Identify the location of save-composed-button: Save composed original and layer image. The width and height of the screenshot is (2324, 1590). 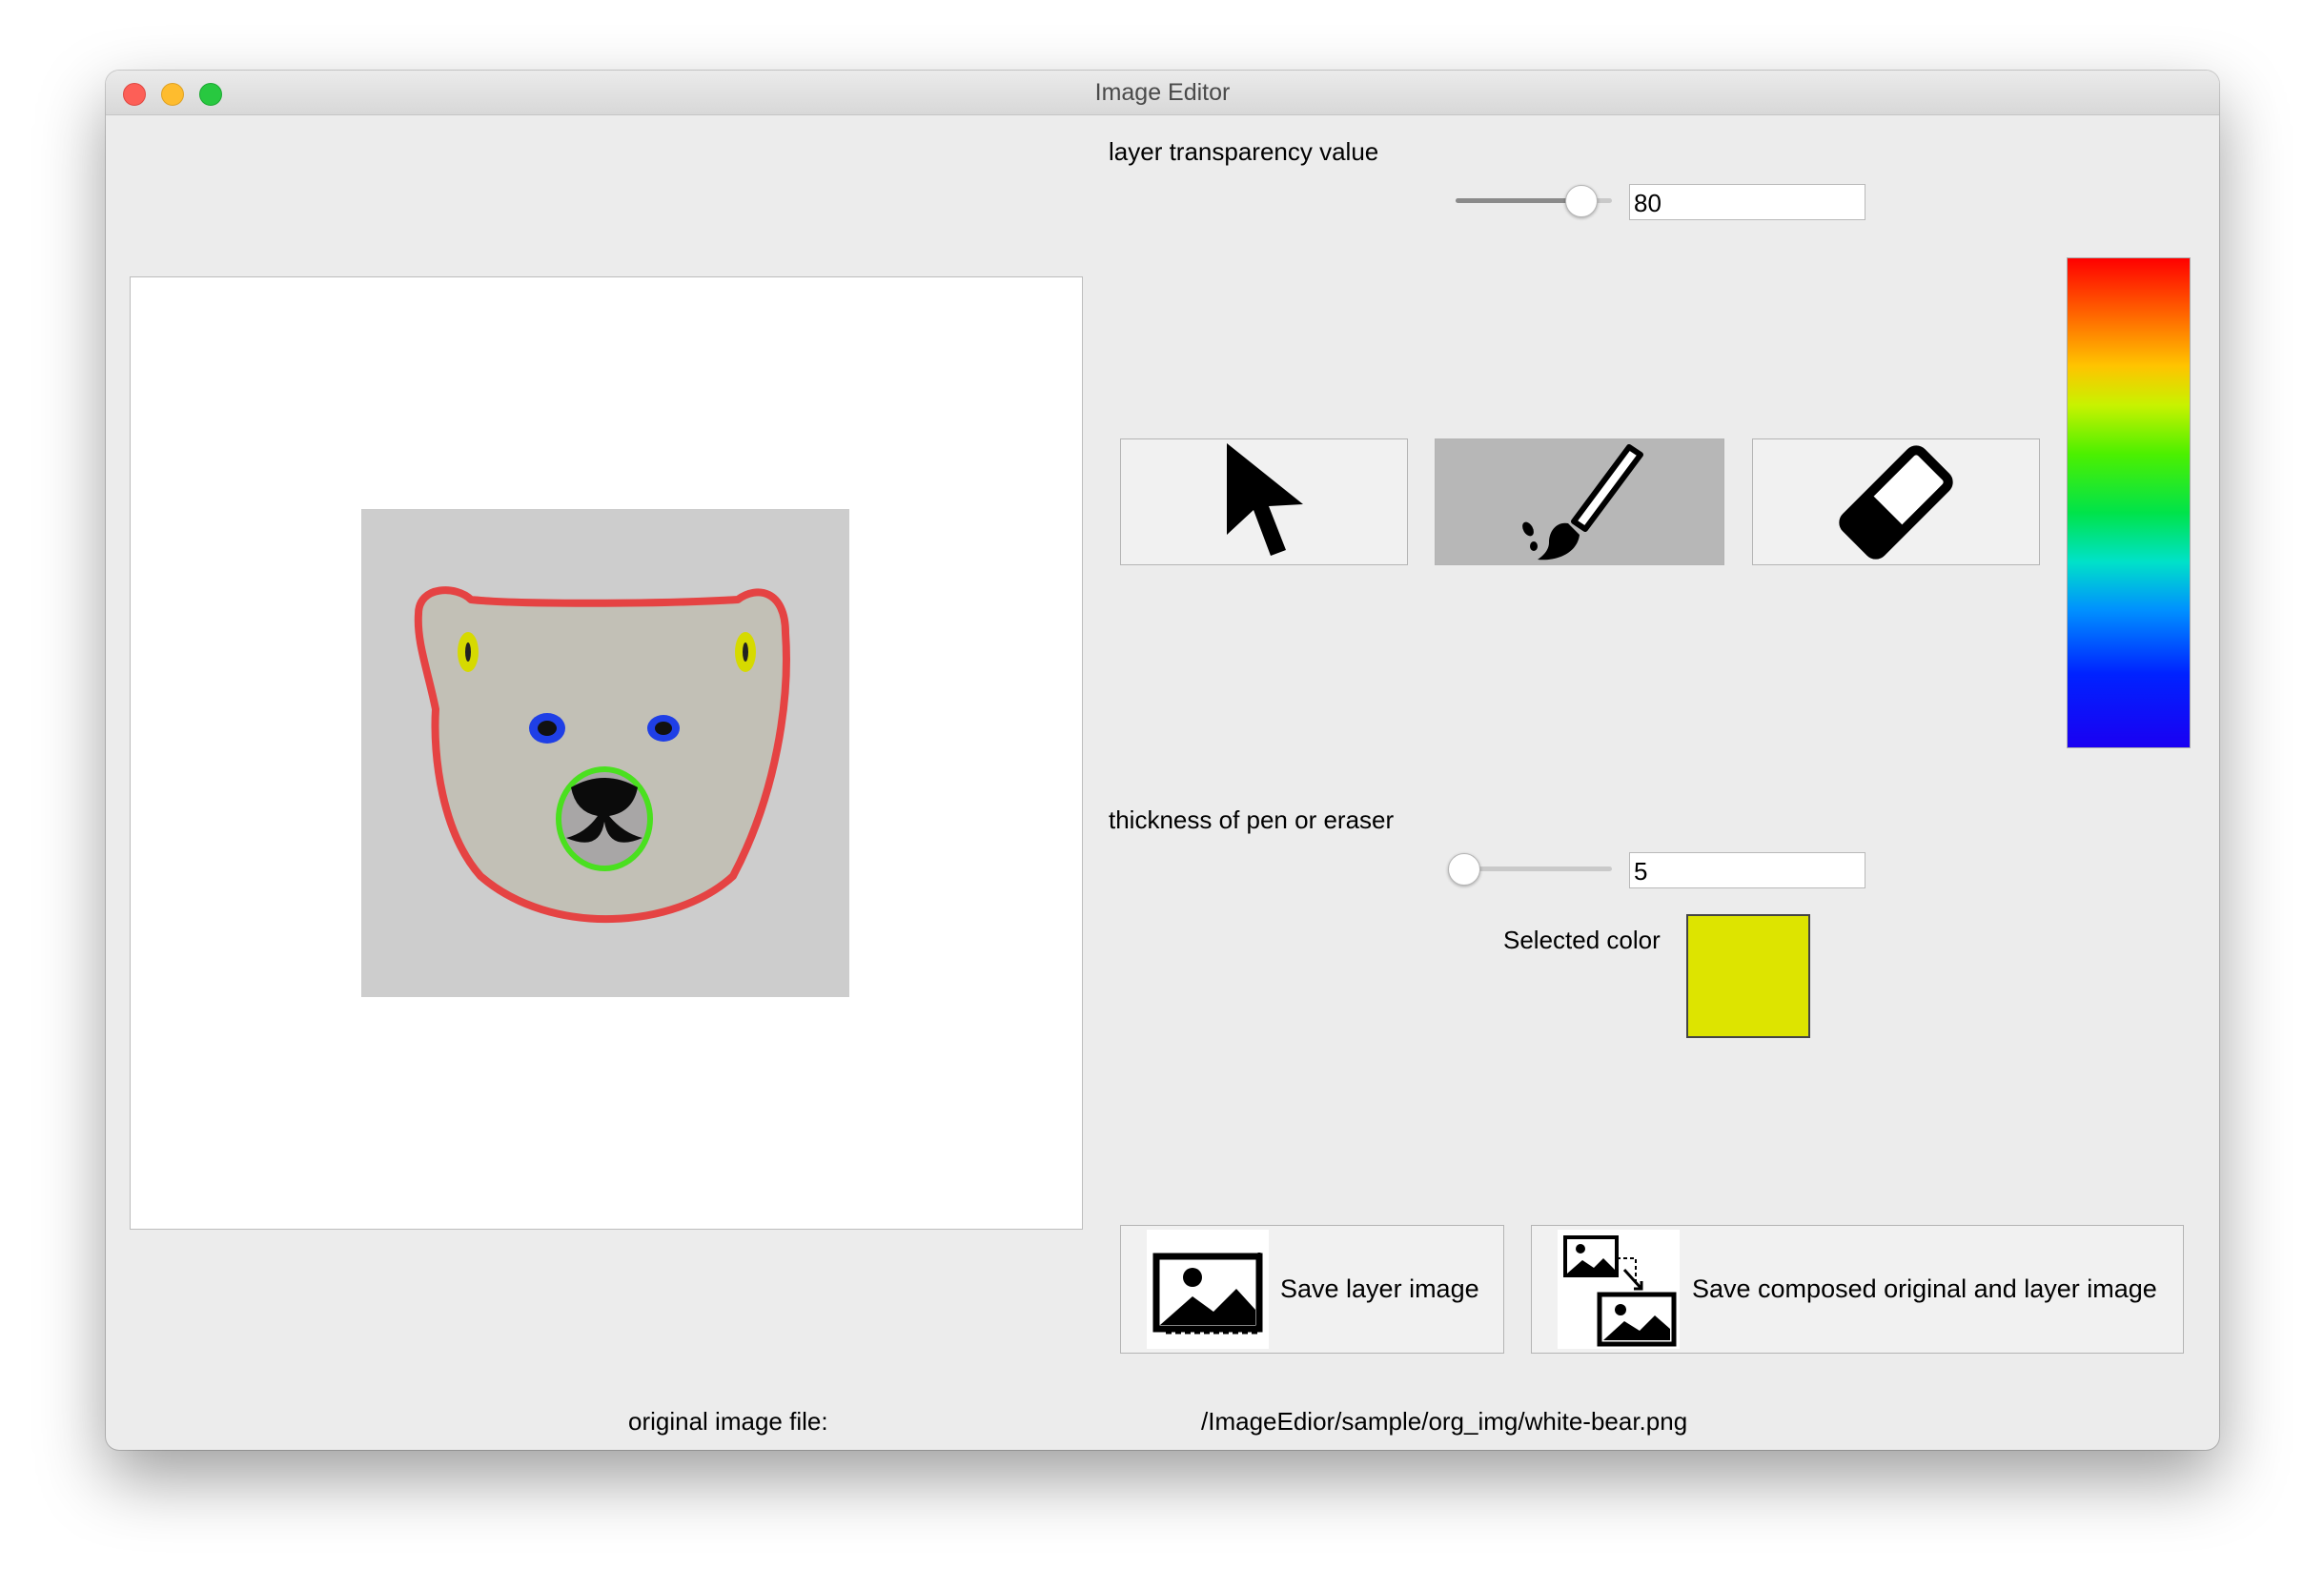
(1857, 1289).